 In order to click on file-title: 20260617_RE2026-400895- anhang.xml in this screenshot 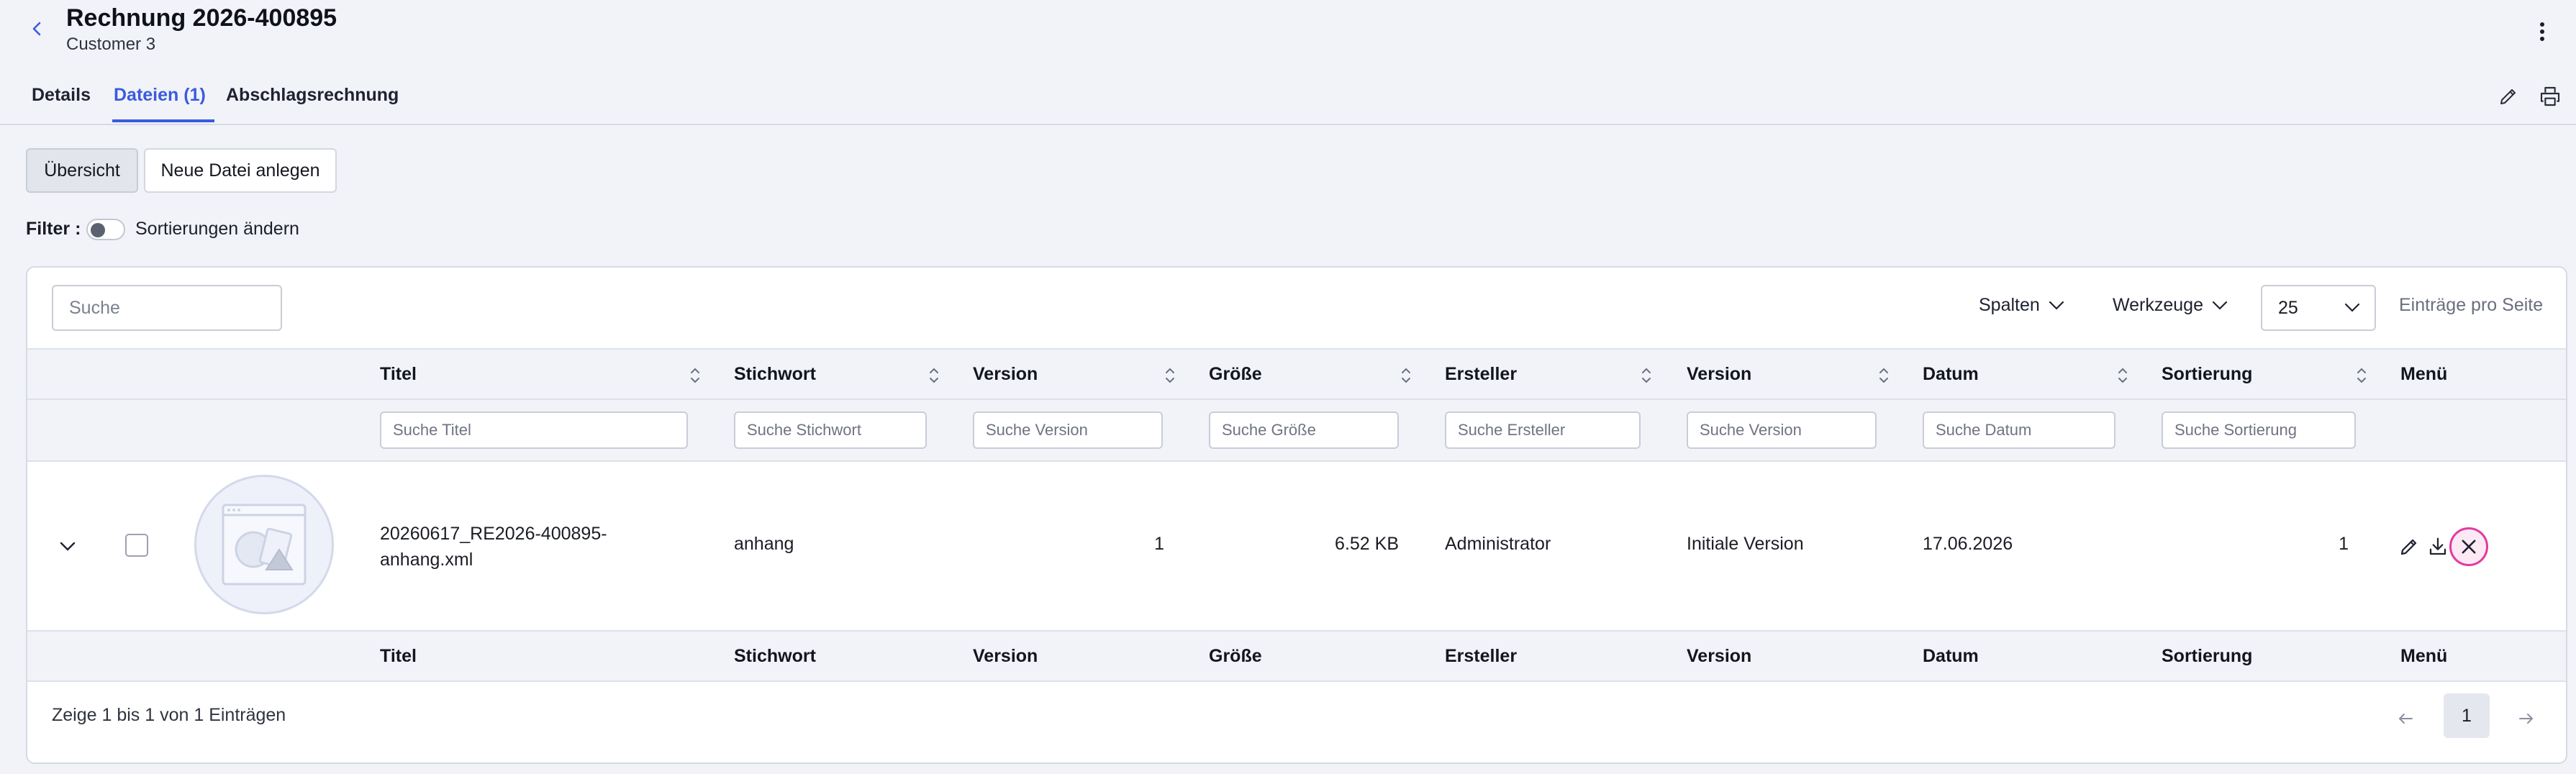, I will do `click(494, 547)`.